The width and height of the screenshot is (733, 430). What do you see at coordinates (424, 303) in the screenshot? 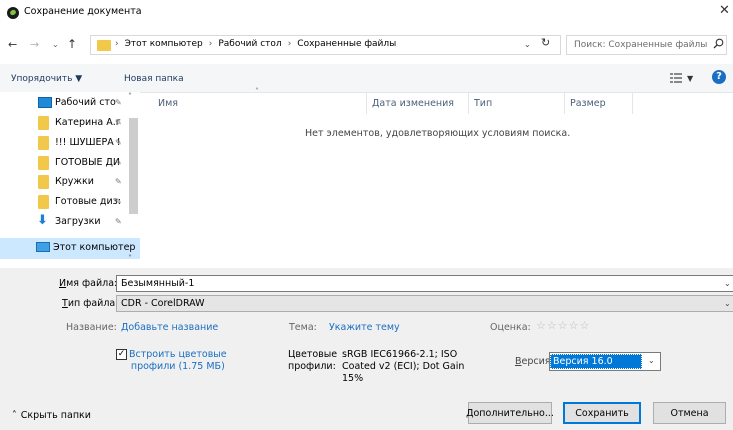
I see `filetype-select: CDR - CorelDRAW` at bounding box center [424, 303].